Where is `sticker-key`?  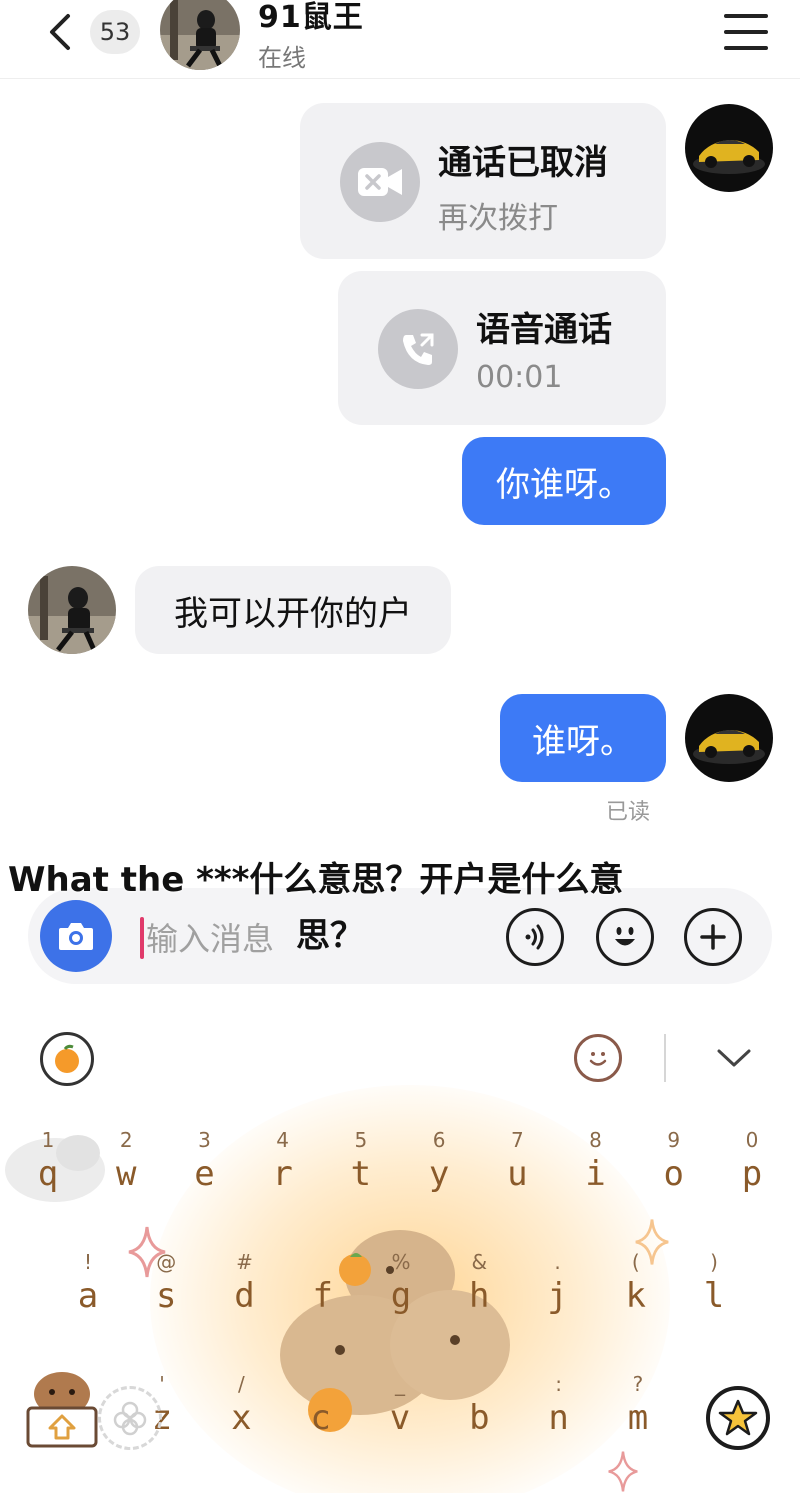
sticker-key is located at coordinates (130, 1418).